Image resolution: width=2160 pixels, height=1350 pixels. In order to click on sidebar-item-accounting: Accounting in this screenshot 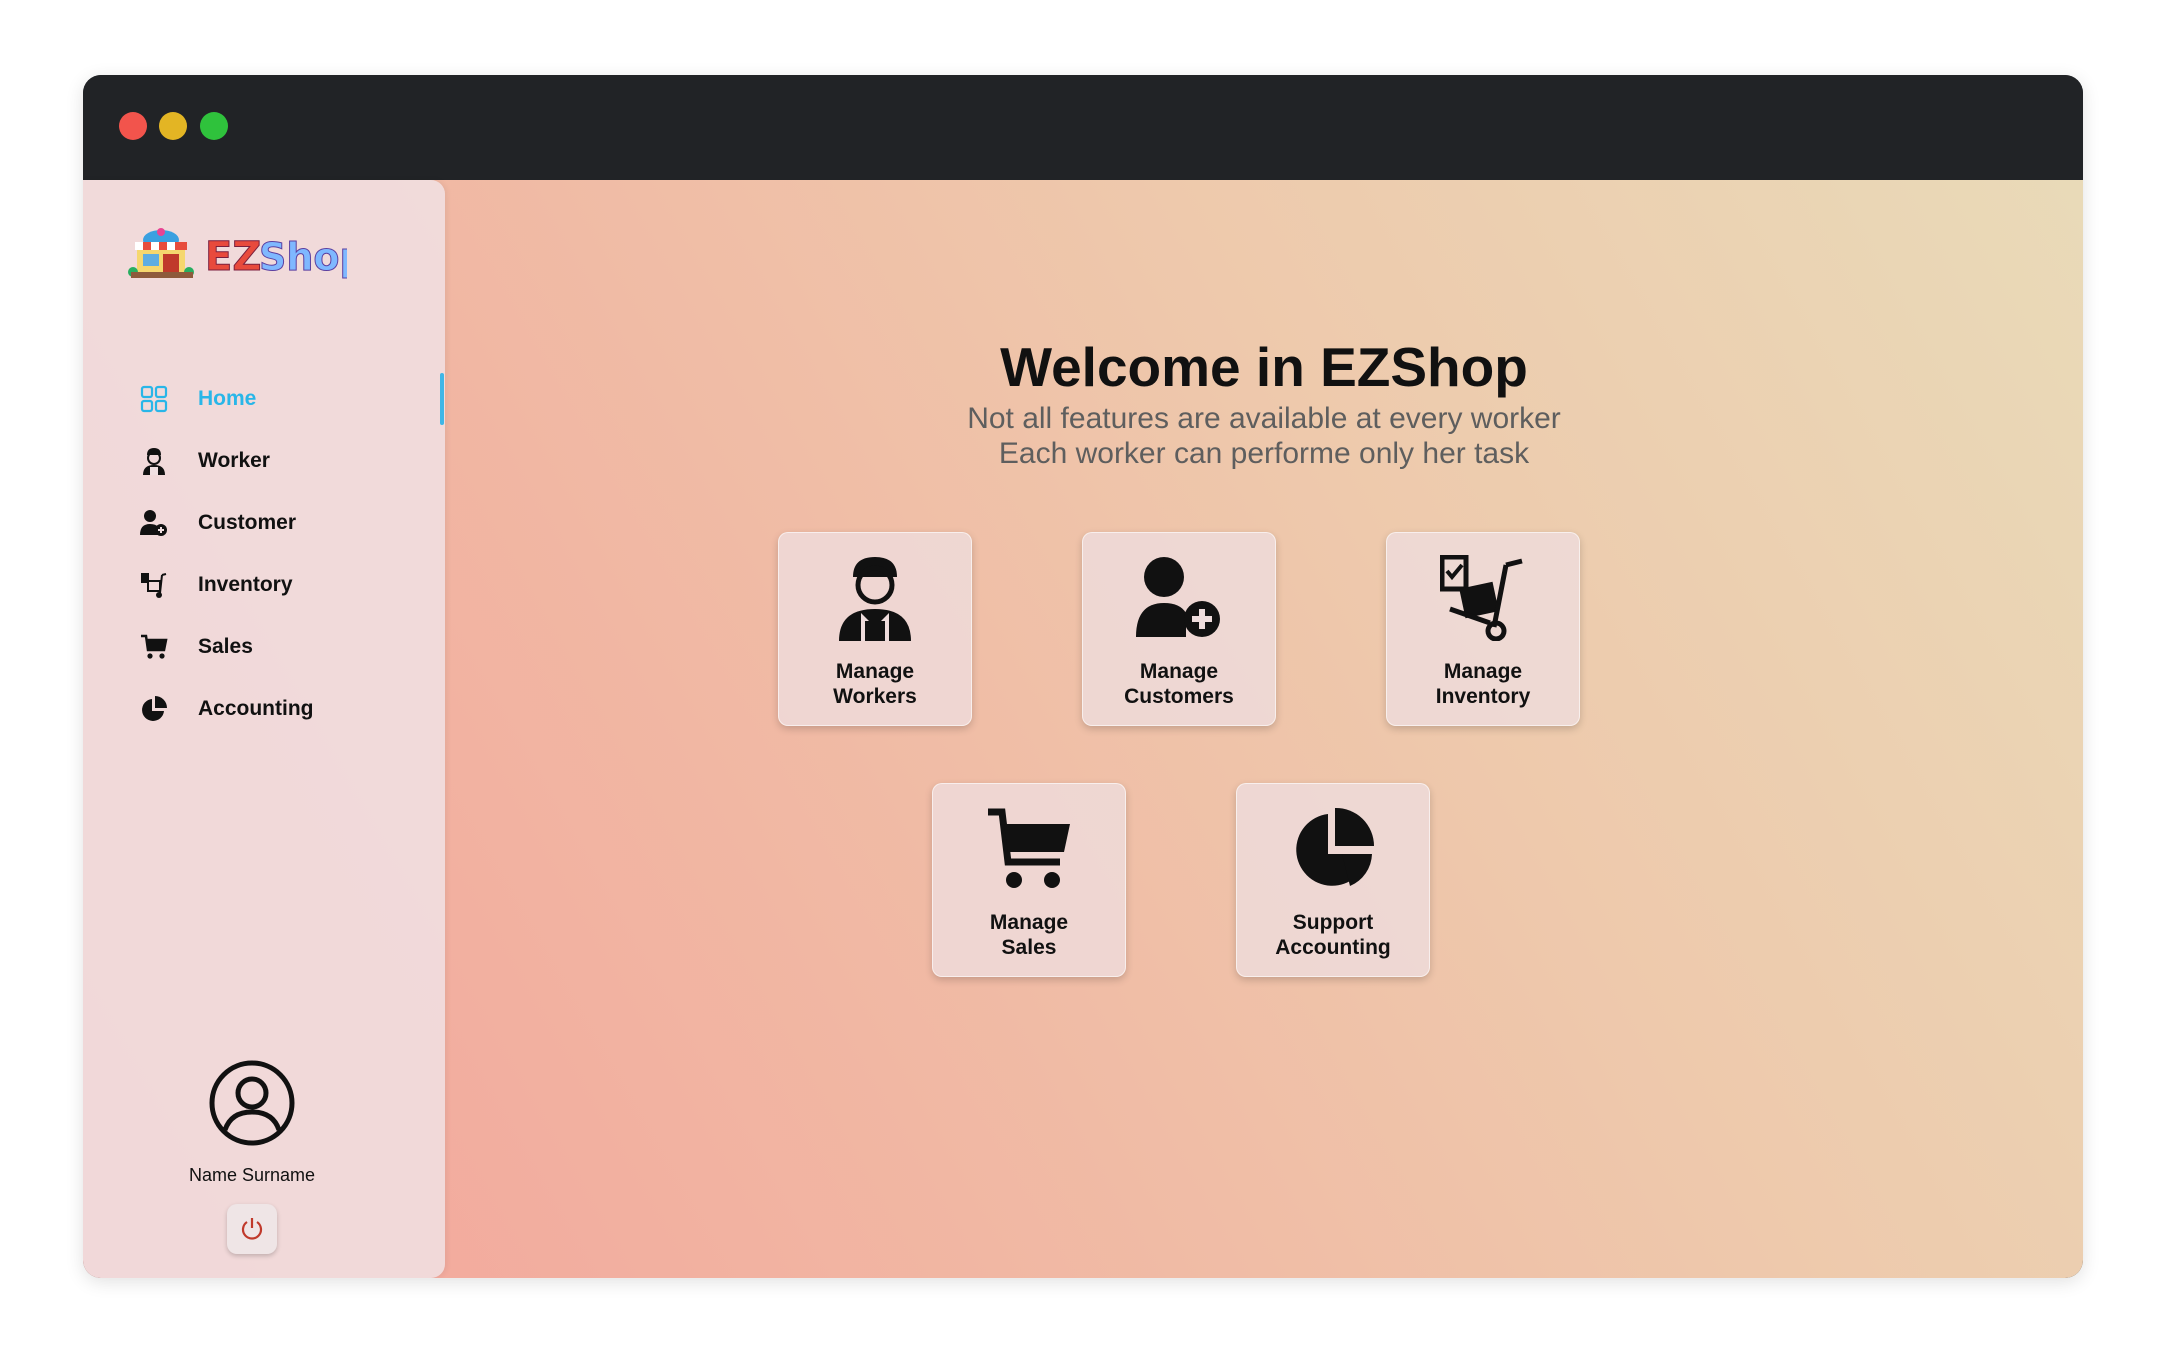, I will do `click(288, 709)`.